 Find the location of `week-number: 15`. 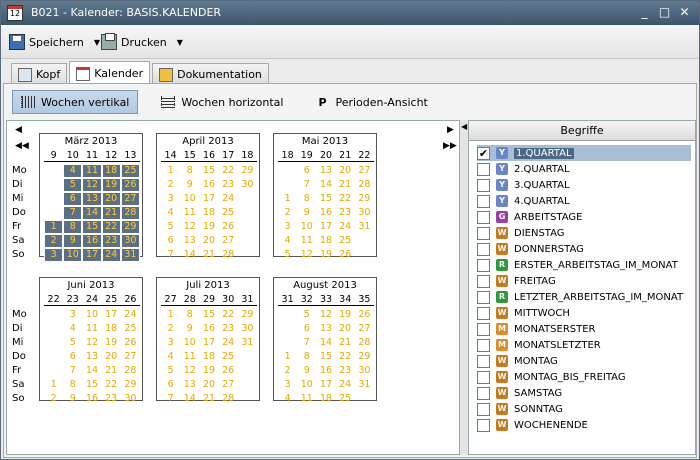

week-number: 15 is located at coordinates (189, 155).